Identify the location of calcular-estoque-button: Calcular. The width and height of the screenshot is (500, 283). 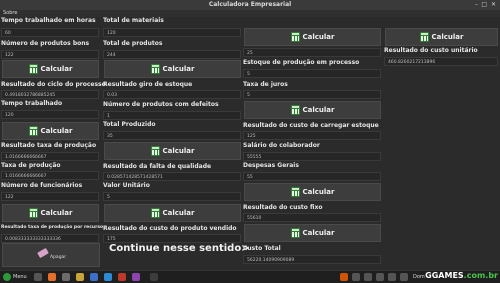
(312, 37).